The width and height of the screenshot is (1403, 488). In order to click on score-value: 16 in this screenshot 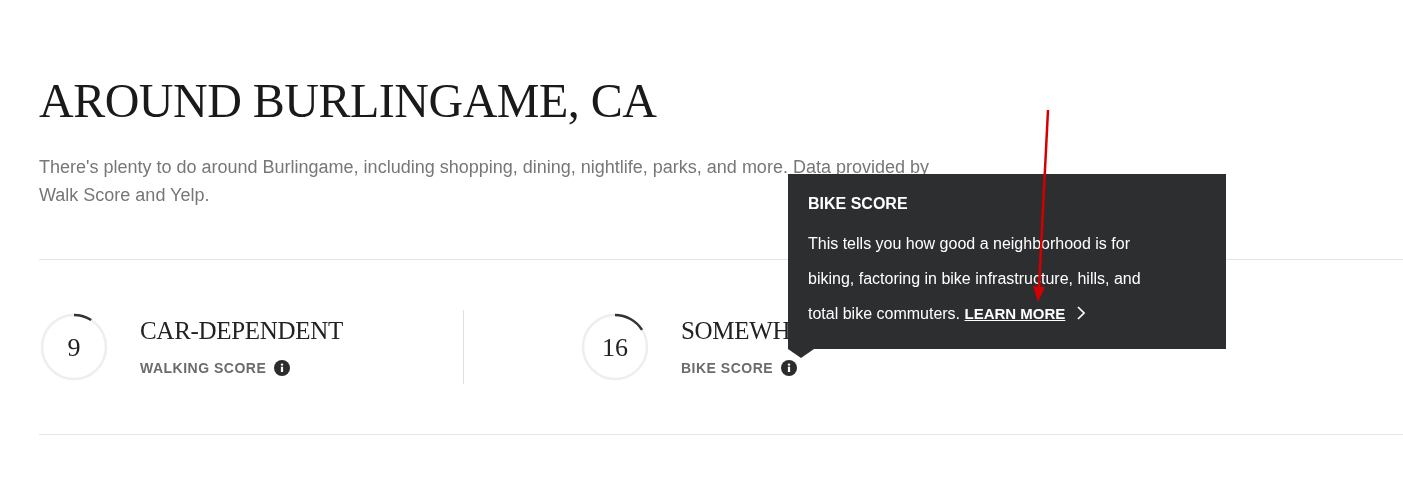, I will do `click(615, 347)`.